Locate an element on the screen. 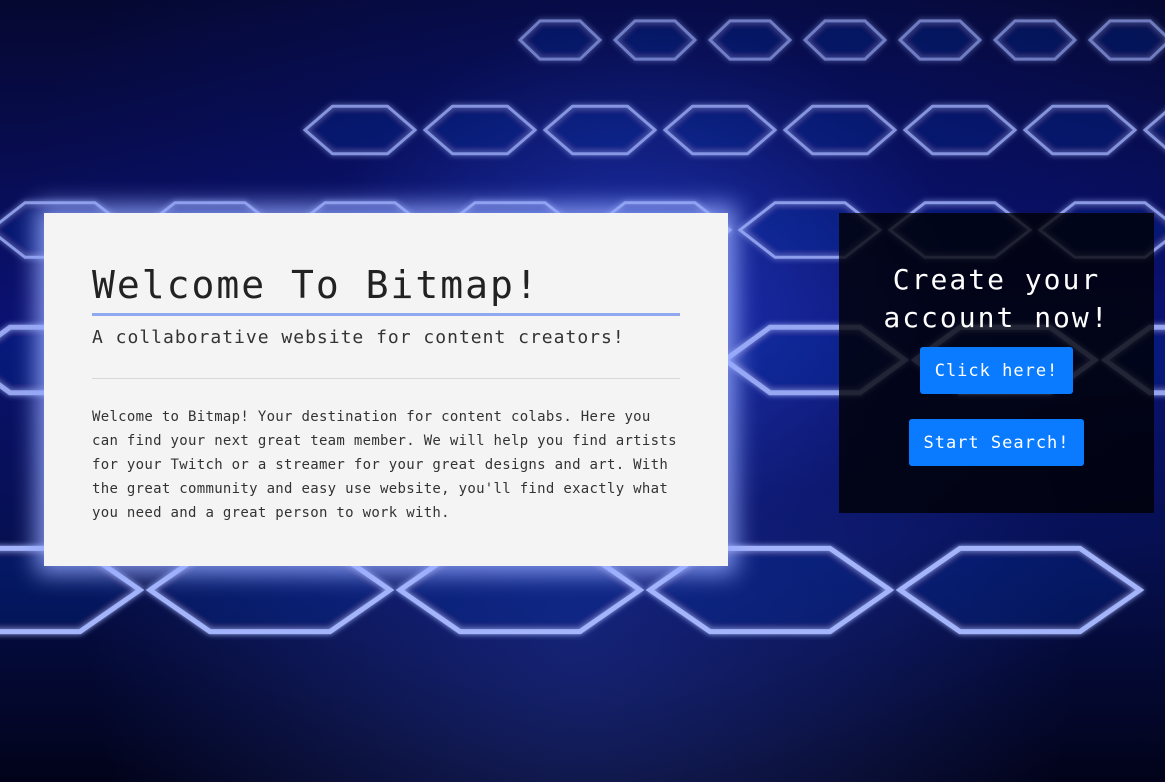 The height and width of the screenshot is (782, 1165). page-title: Welcome To Bitmap! is located at coordinates (386, 288).